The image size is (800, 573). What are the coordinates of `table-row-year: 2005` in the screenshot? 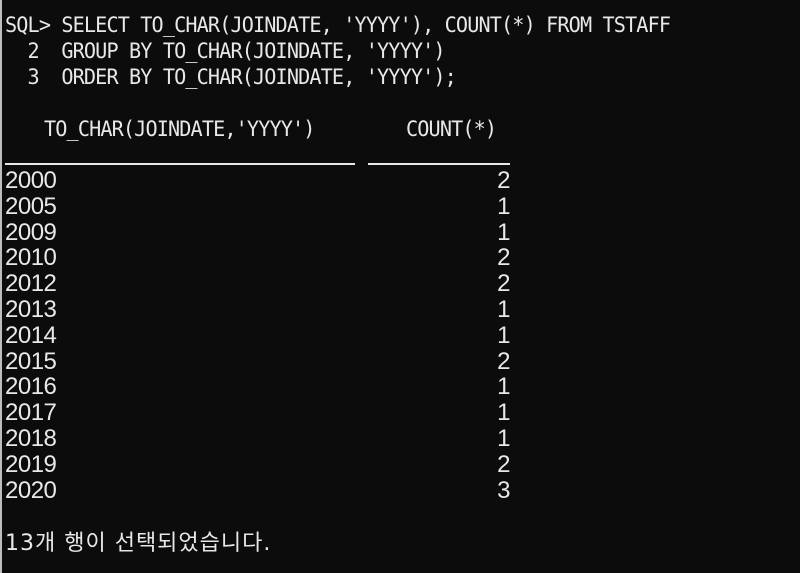 It's located at (31, 206).